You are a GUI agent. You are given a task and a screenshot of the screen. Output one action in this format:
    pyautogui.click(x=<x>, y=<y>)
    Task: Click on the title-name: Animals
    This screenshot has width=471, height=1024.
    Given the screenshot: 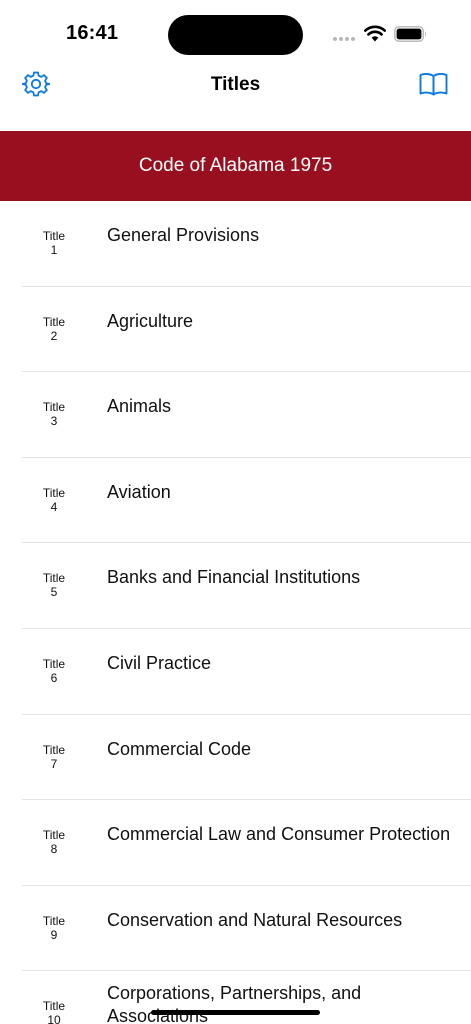 What is the action you would take?
    pyautogui.click(x=139, y=406)
    